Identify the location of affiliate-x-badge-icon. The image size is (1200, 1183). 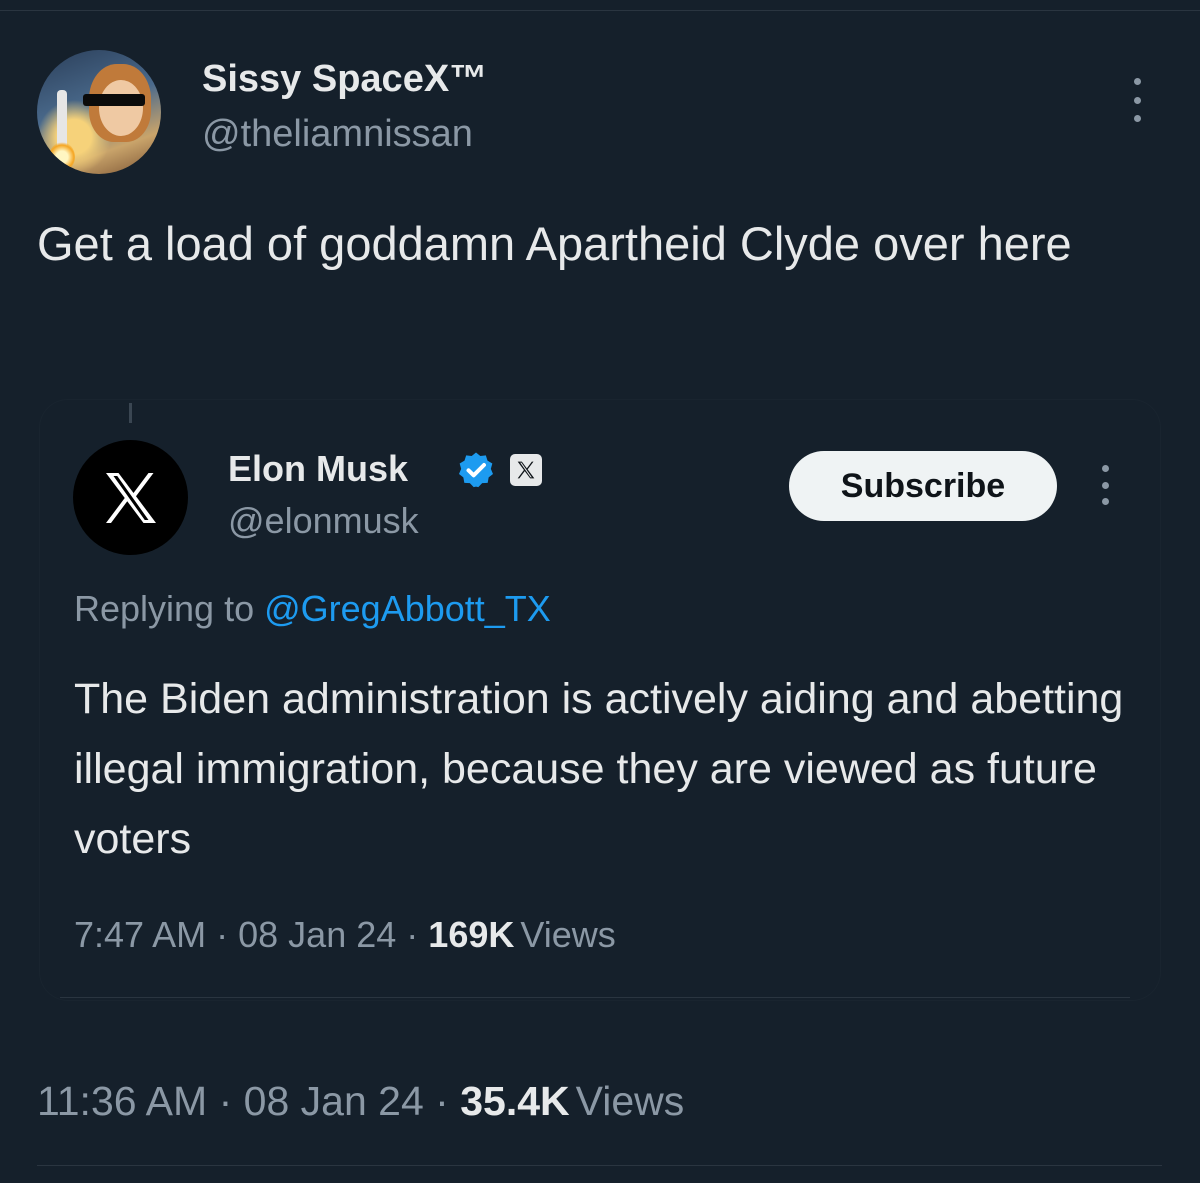
(526, 470).